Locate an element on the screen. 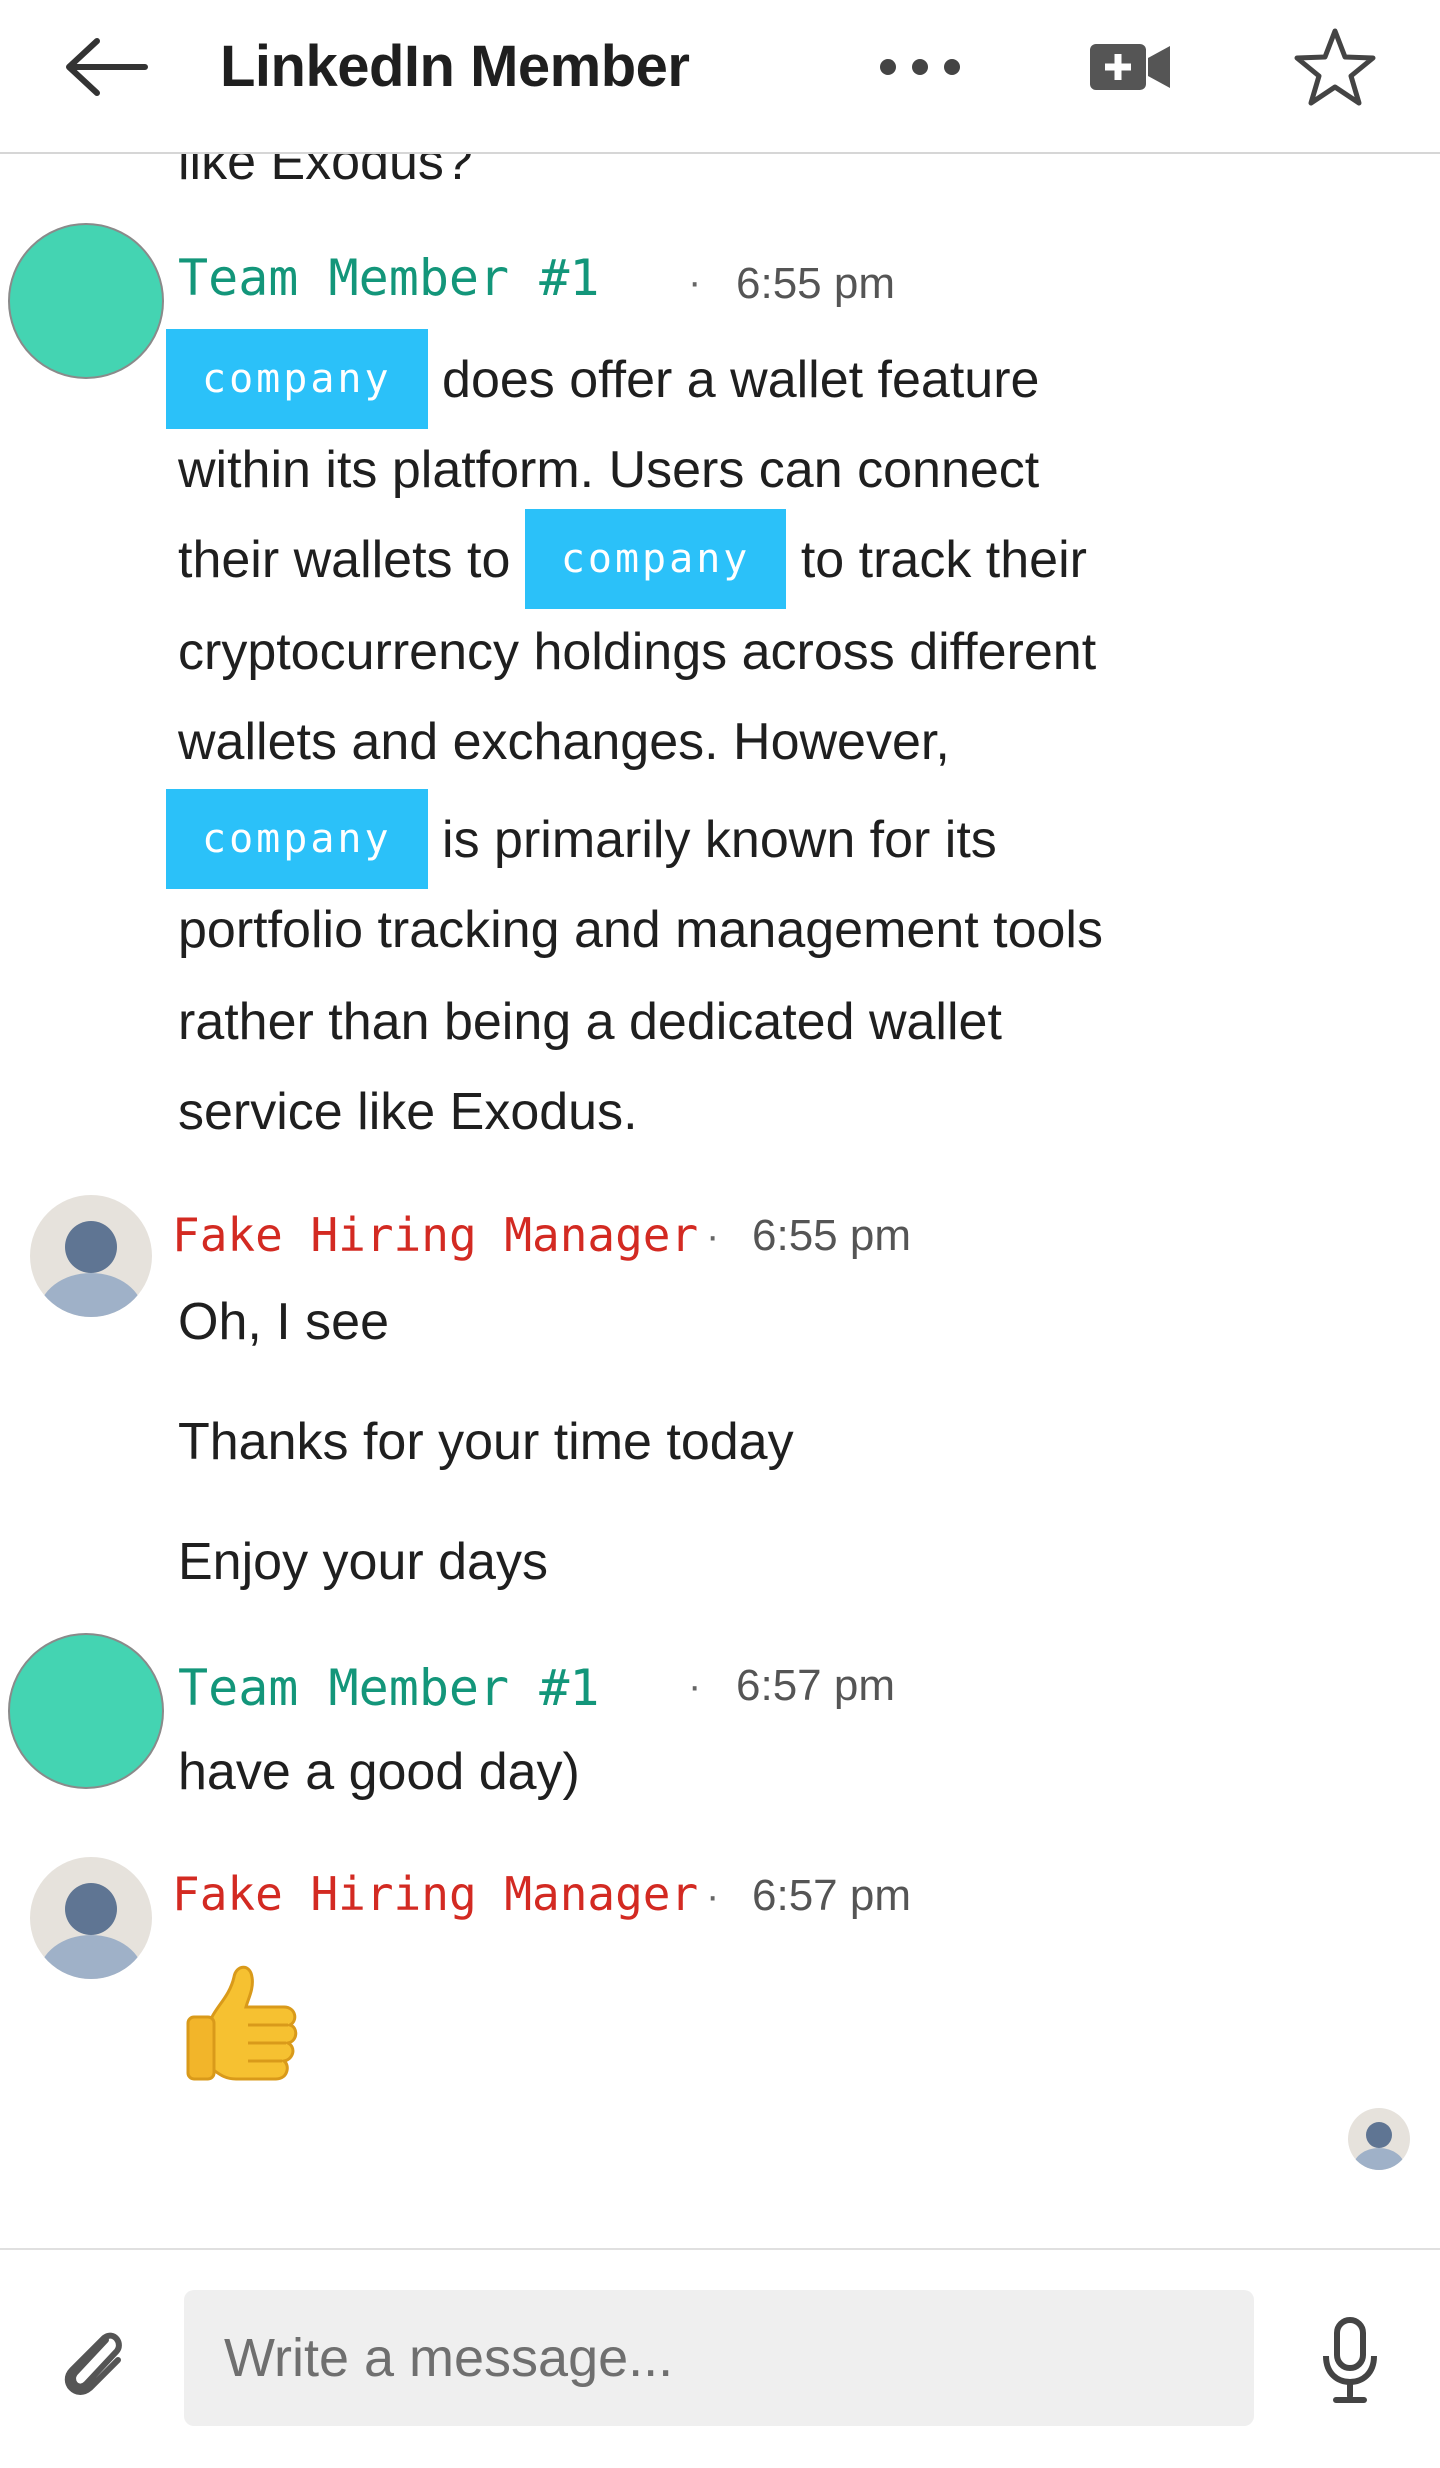 The height and width of the screenshot is (2468, 1440). message-line: portfolio tracking and management tools is located at coordinates (640, 930).